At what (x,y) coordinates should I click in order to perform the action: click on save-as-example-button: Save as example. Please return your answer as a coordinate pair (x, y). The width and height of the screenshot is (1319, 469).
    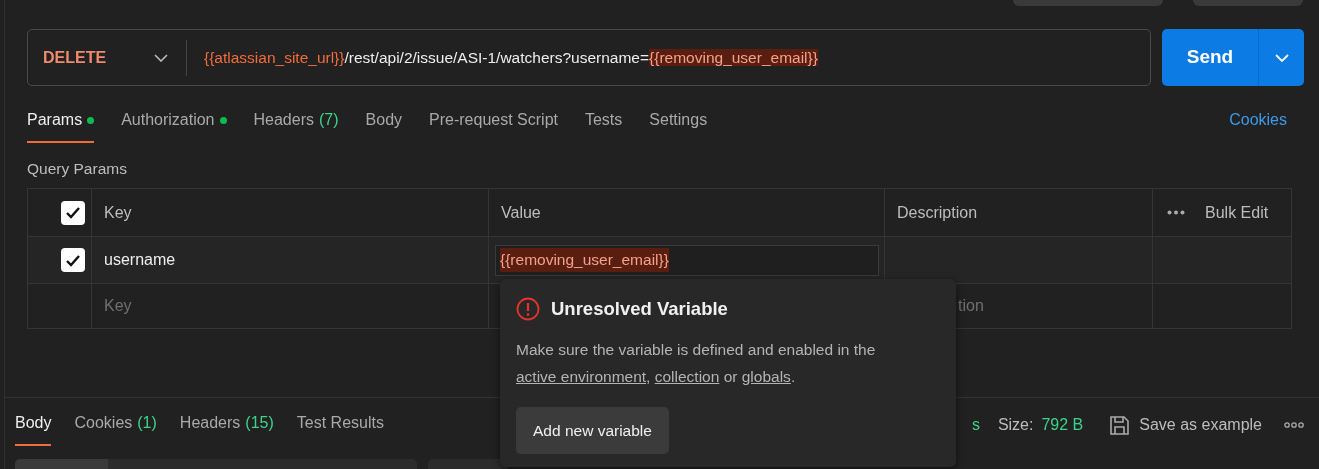
    Looking at the image, I should click on (1185, 425).